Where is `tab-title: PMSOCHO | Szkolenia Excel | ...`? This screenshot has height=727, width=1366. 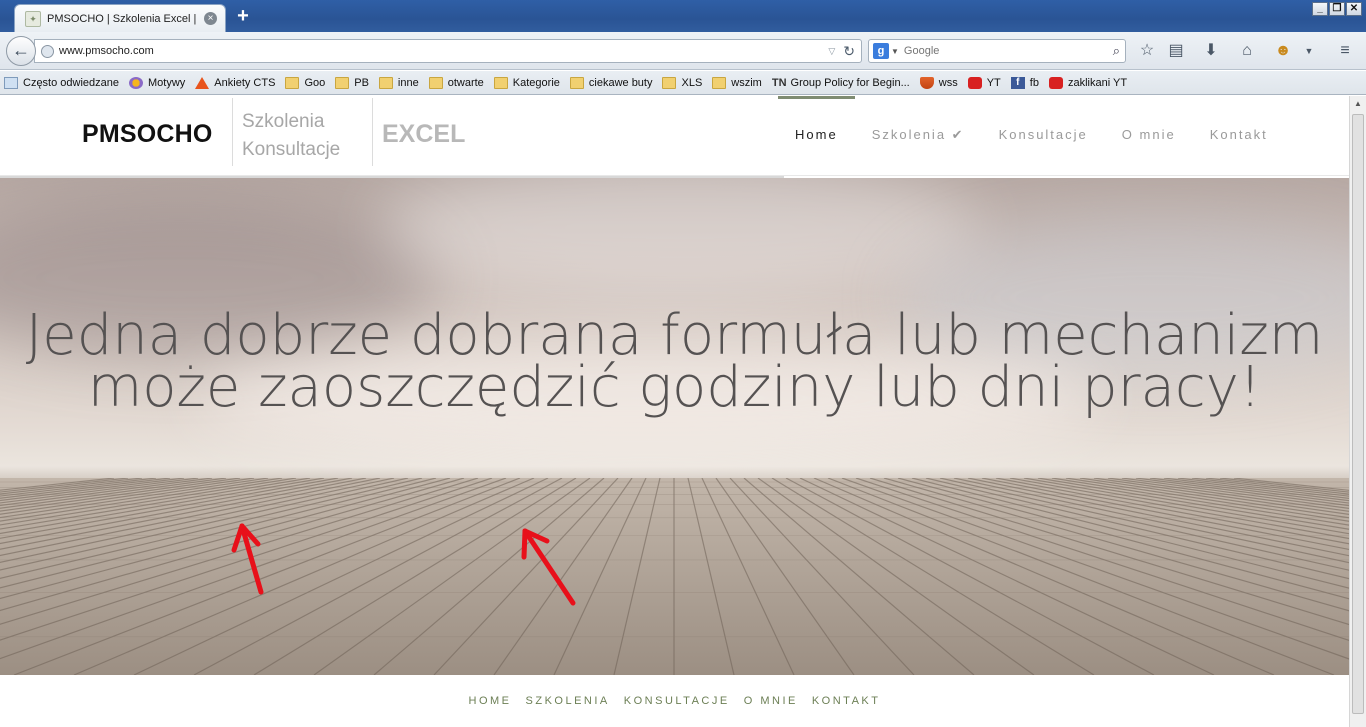 tab-title: PMSOCHO | Szkolenia Excel | ... is located at coordinates (122, 18).